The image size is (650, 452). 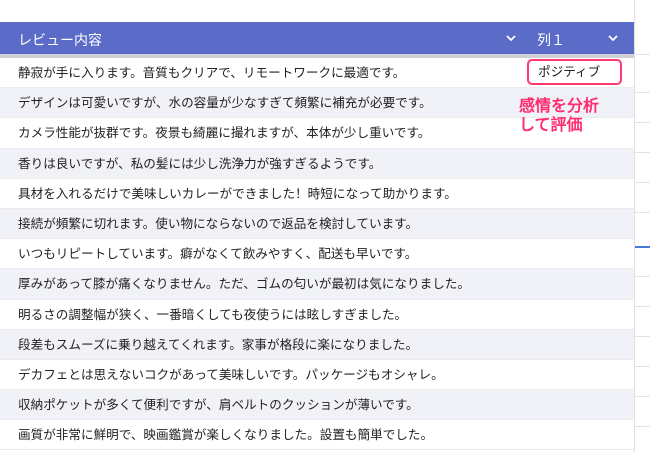 I want to click on review-cell: 接続が頻繁に切れます。使い物にならないので返品を検討しています。, so click(x=218, y=224).